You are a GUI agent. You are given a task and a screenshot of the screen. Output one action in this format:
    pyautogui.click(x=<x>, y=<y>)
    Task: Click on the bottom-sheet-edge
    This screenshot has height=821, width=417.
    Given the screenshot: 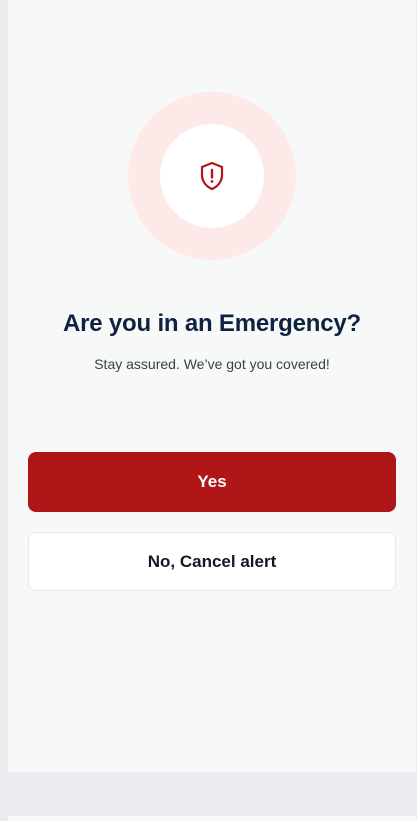 What is the action you would take?
    pyautogui.click(x=212, y=818)
    